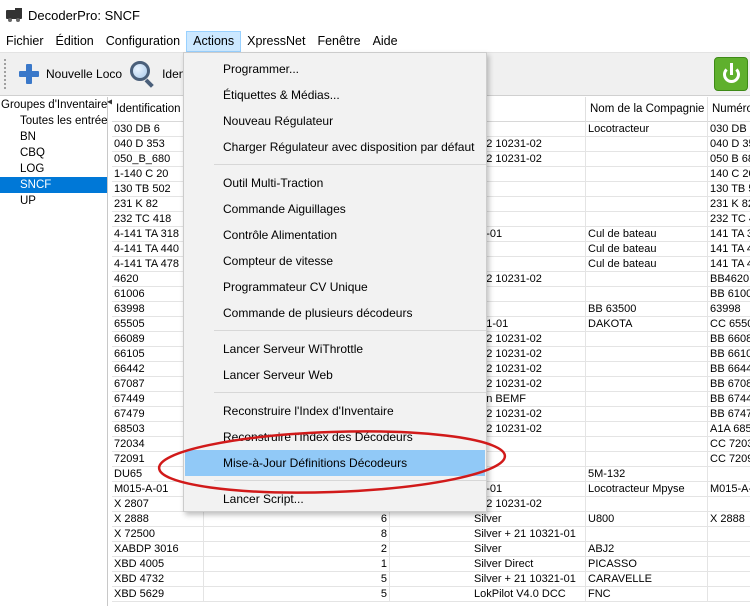 This screenshot has height=606, width=750. What do you see at coordinates (158, 74) in the screenshot?
I see `identify-button: Ident` at bounding box center [158, 74].